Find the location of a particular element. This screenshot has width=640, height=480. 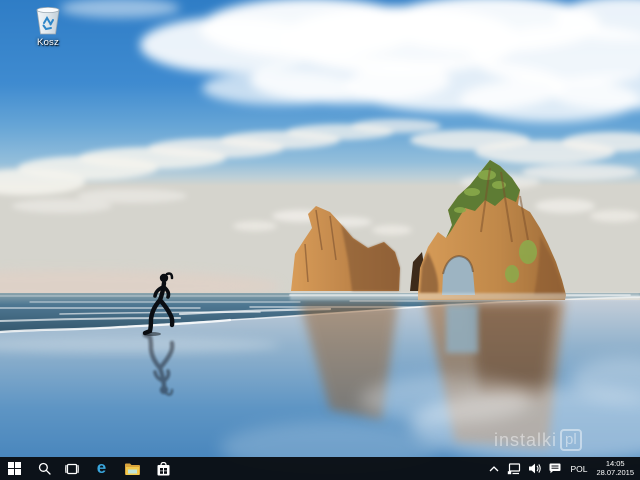

language-indicator: POL is located at coordinates (578, 469).